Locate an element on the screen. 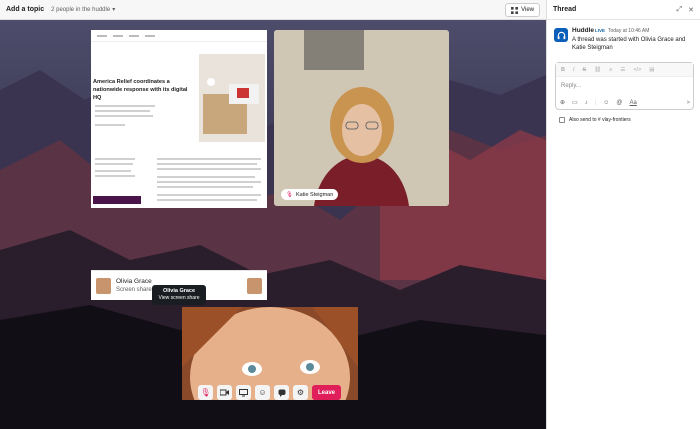 The height and width of the screenshot is (429, 700). message-button is located at coordinates (281, 392).